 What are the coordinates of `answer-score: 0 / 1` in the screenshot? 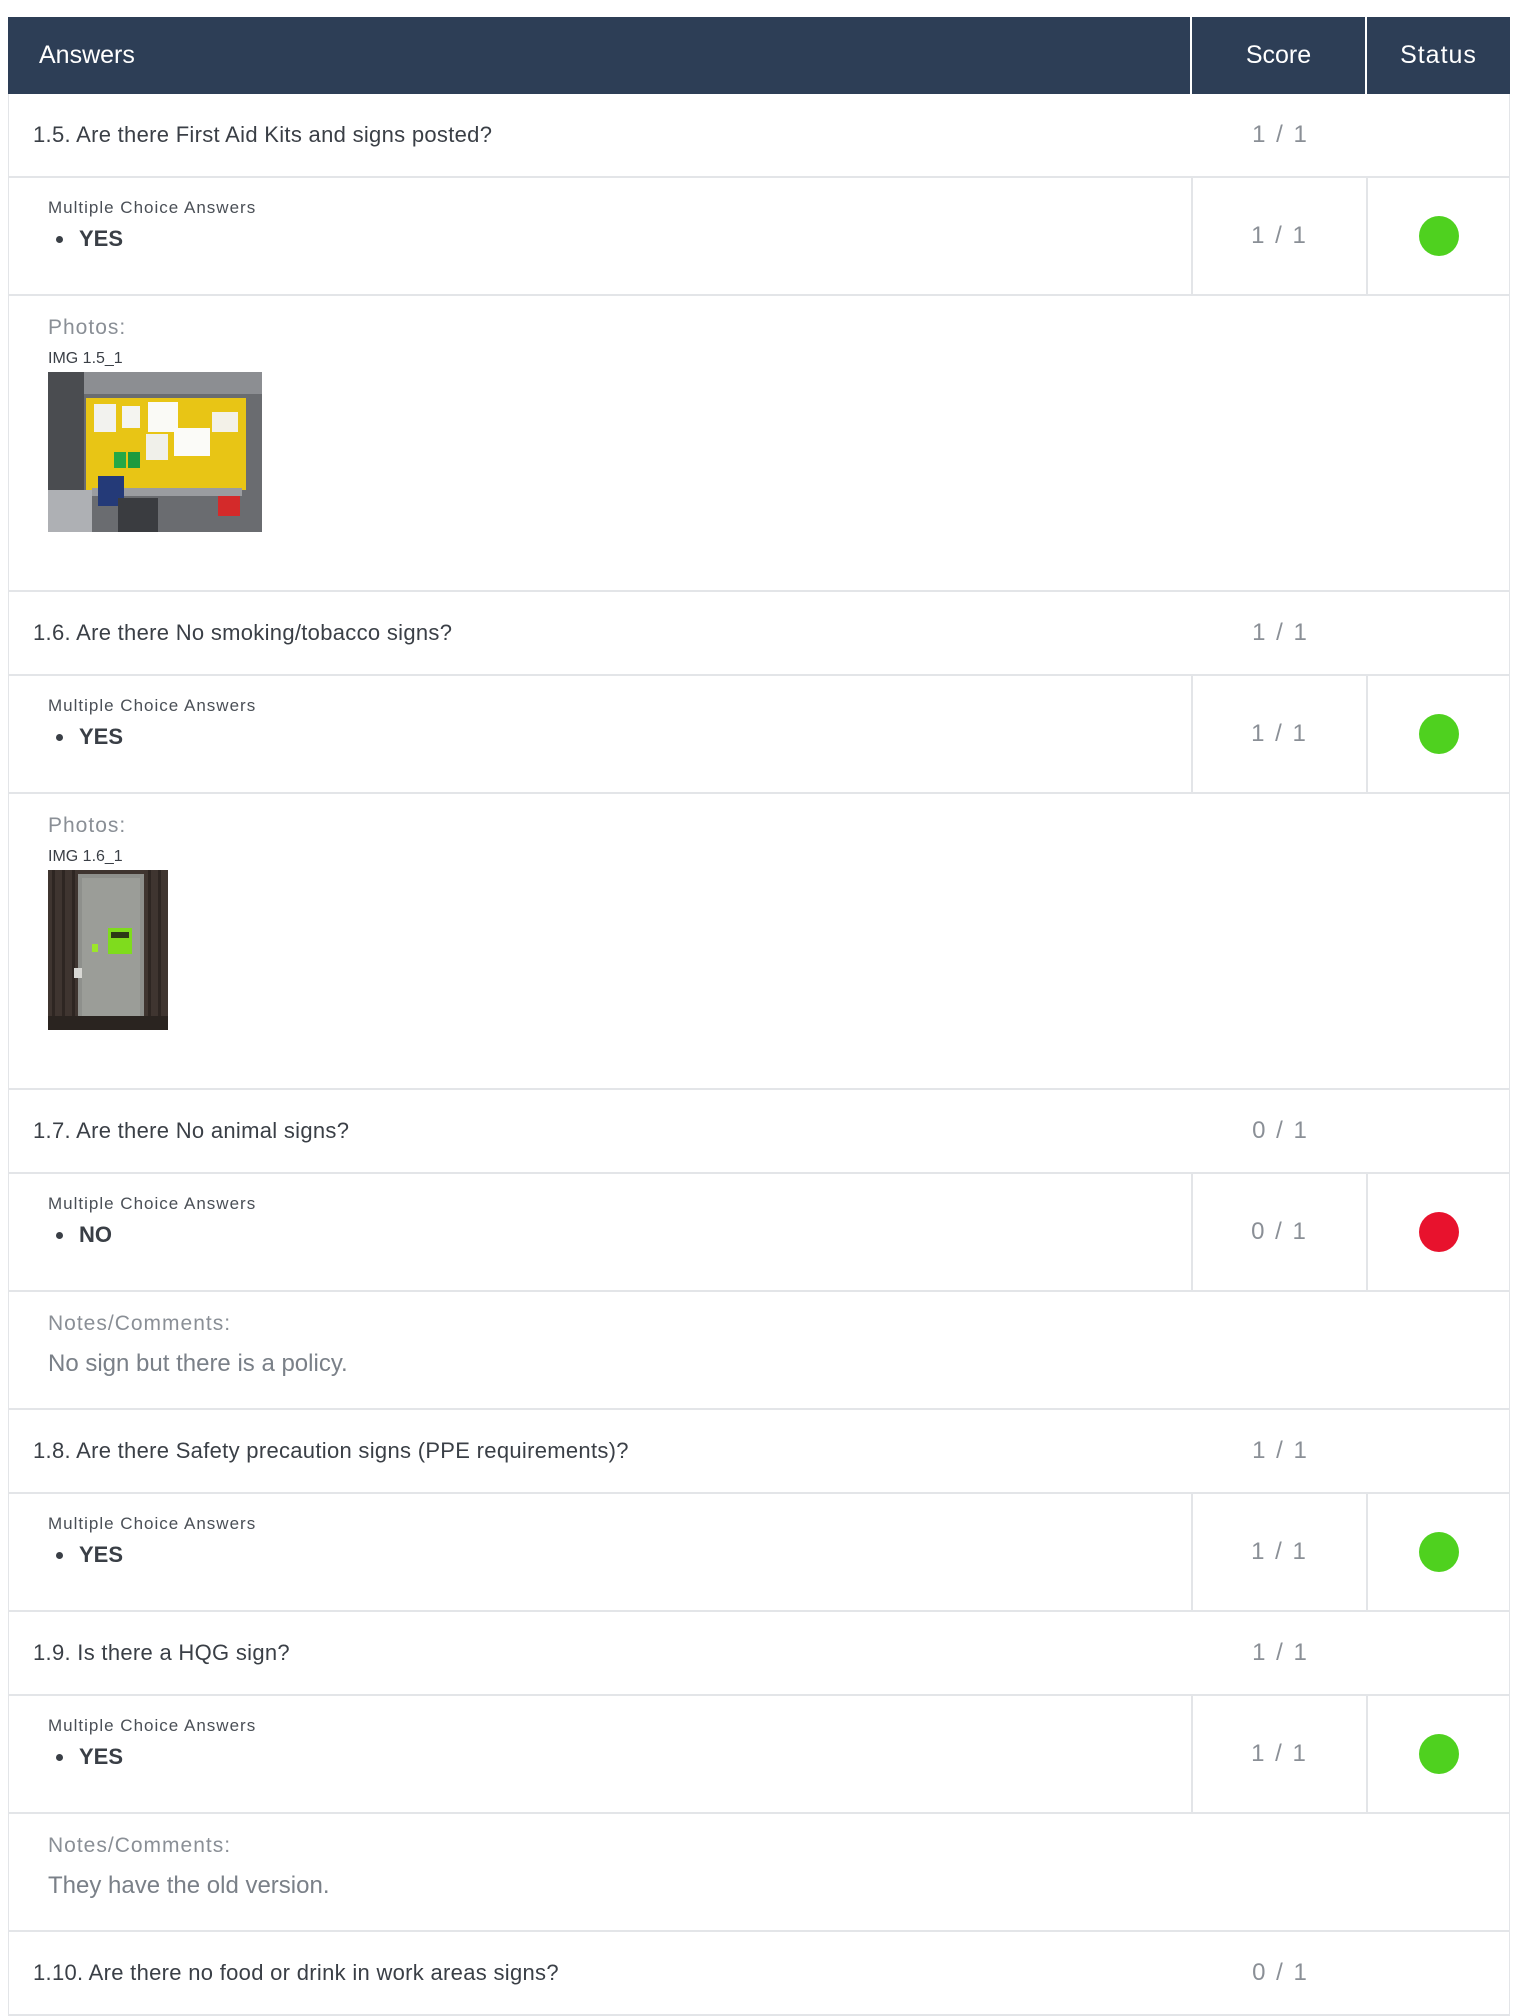 It's located at (1280, 1232).